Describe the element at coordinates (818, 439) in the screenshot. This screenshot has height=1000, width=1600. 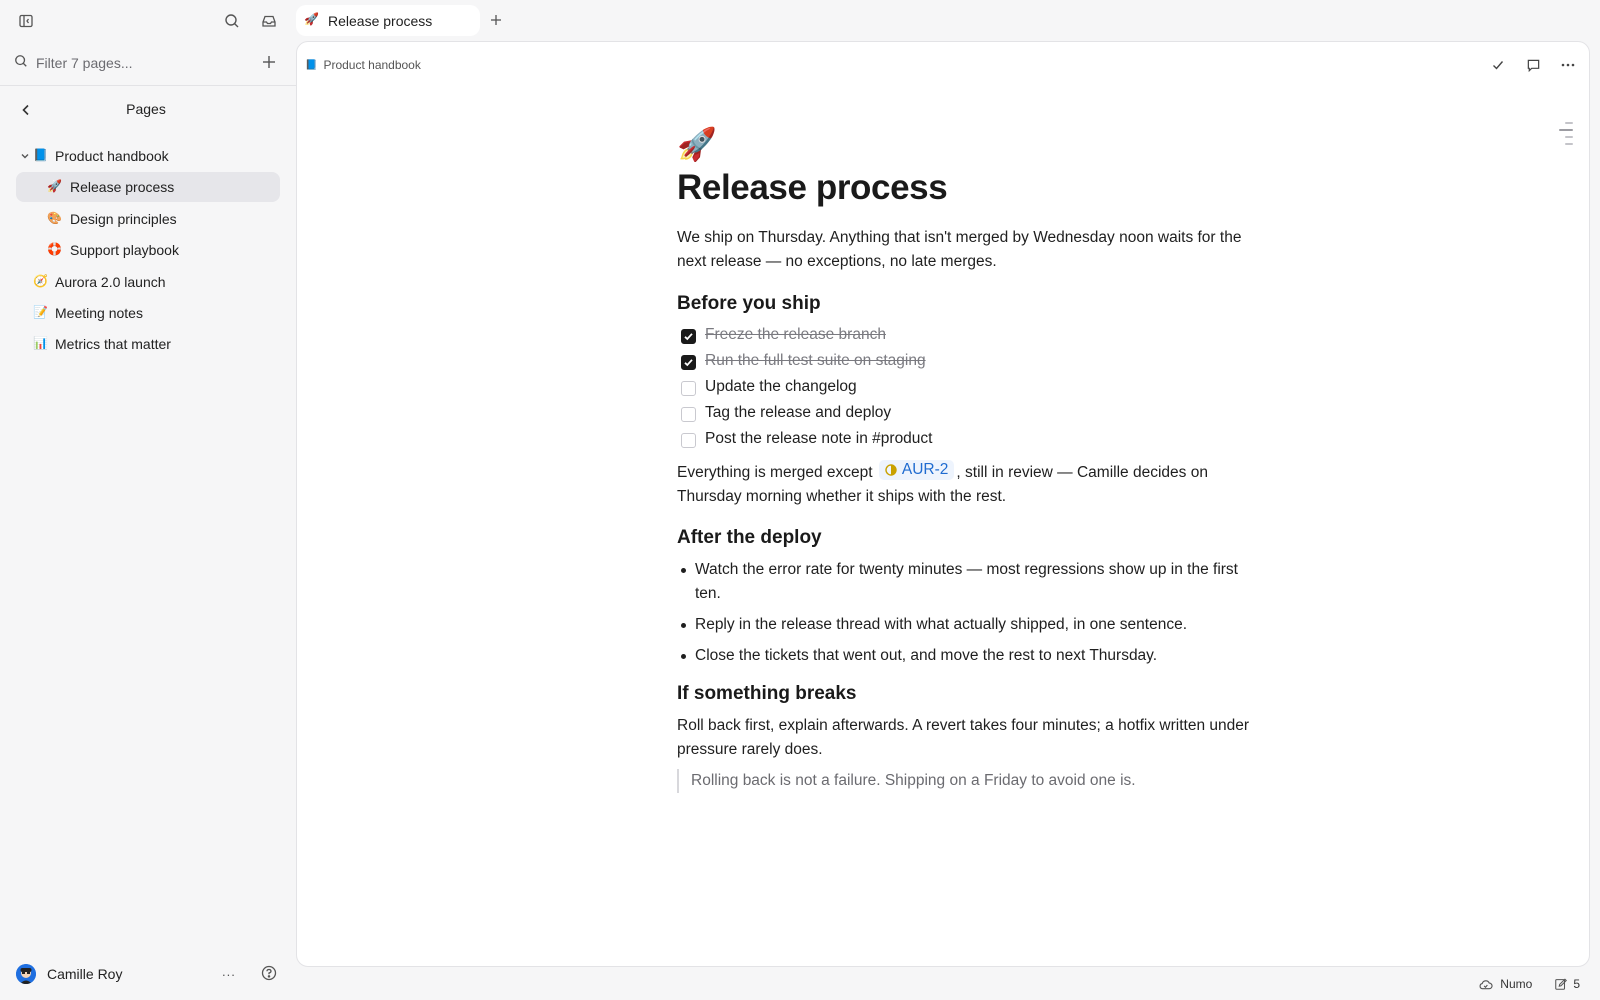
I see `checklist-text: Post the release note in #product` at that location.